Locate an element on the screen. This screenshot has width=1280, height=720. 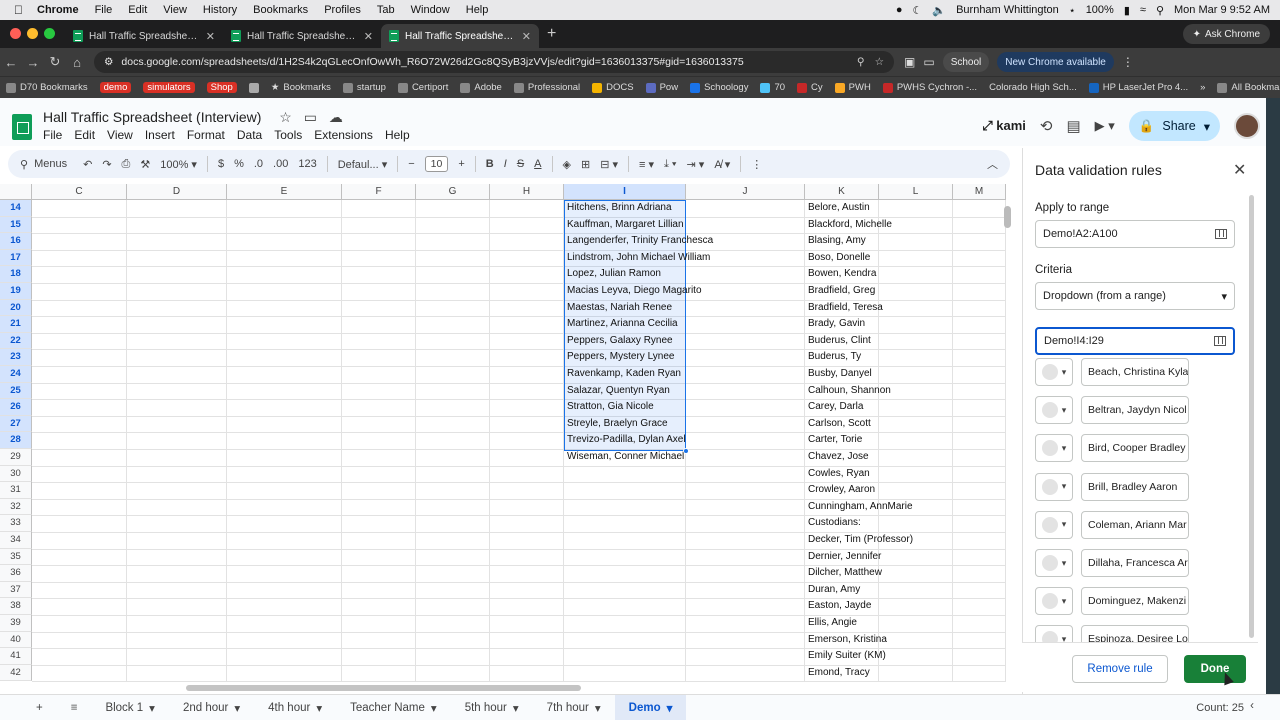
percent-format-button: % is located at coordinates (239, 164).